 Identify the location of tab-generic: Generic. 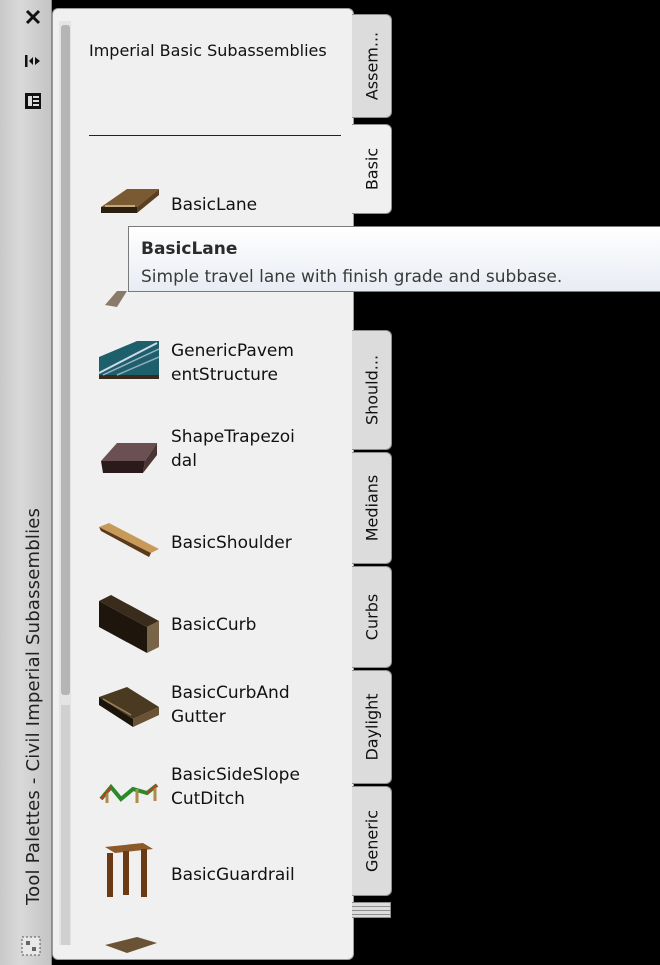
(372, 841).